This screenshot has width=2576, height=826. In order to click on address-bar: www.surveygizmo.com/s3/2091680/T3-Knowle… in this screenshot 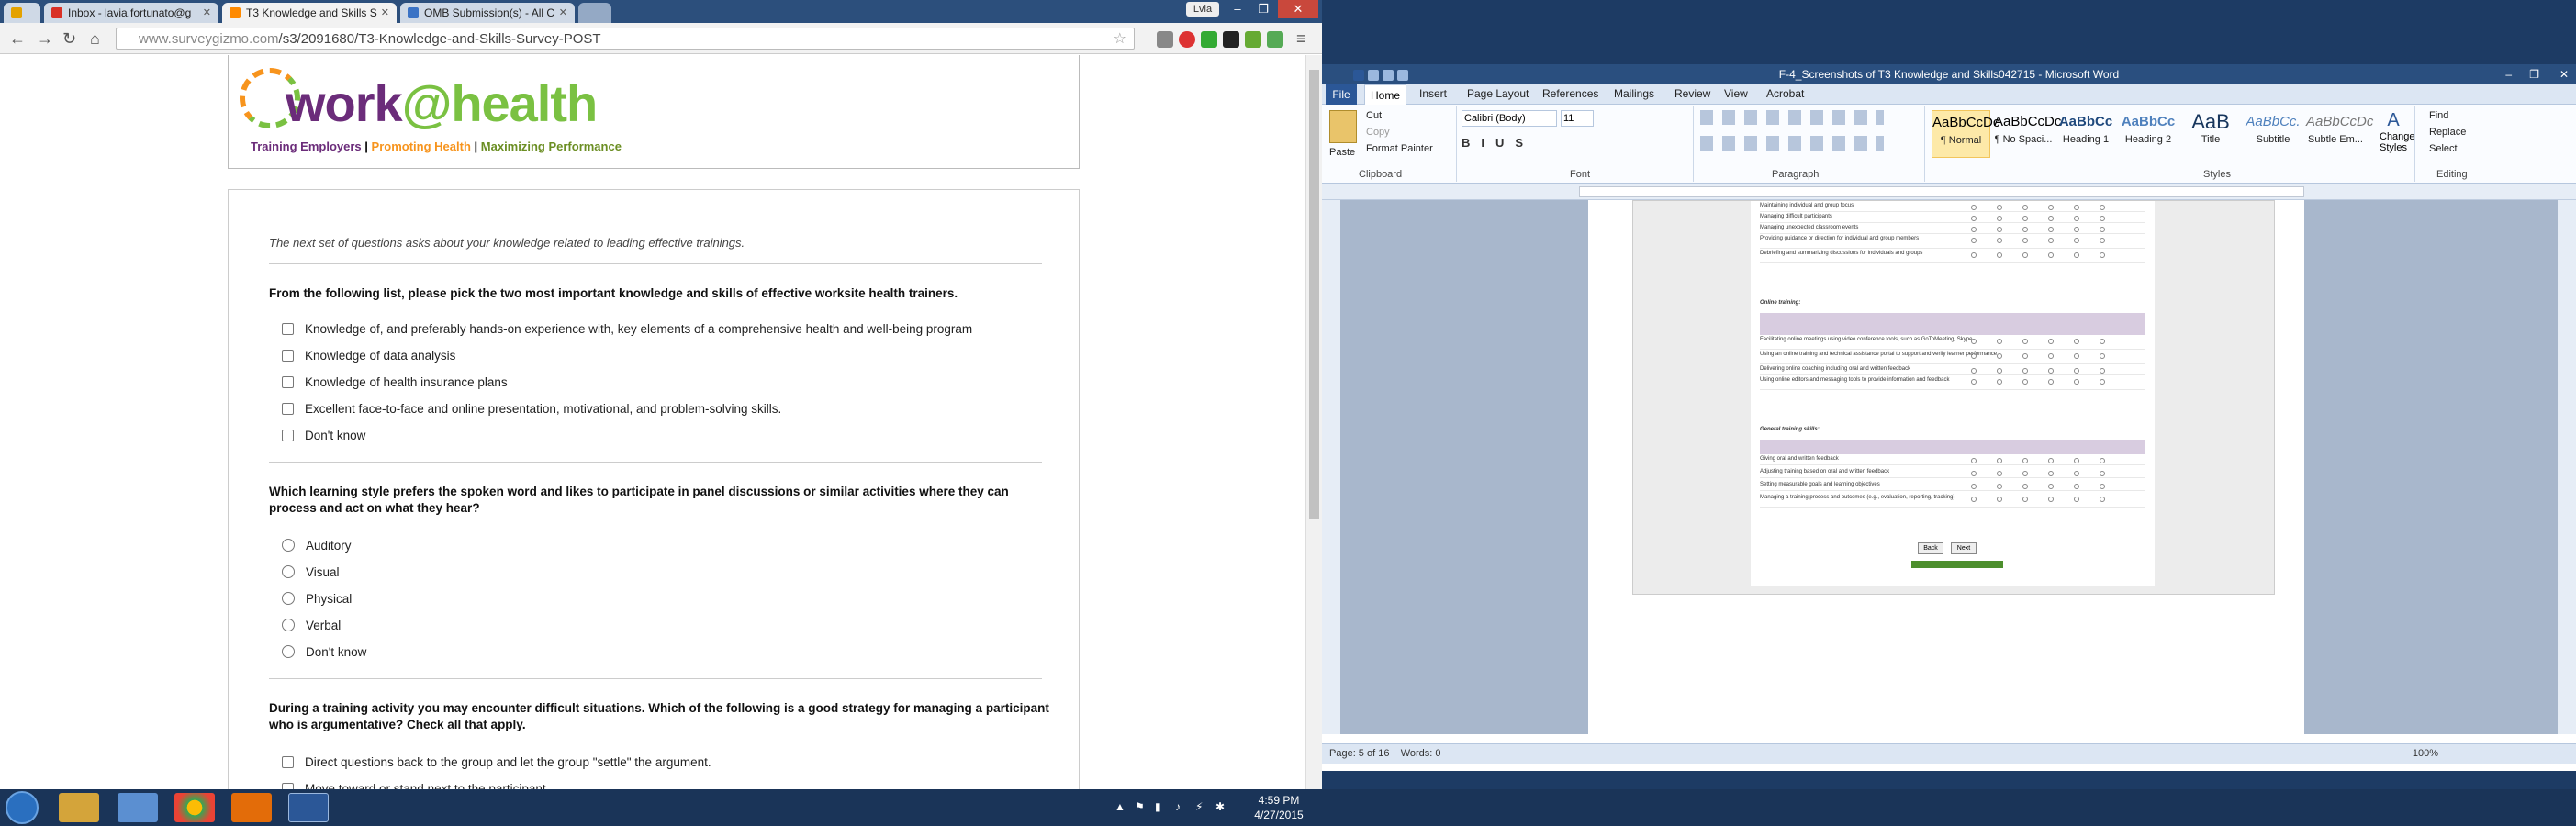, I will do `click(625, 39)`.